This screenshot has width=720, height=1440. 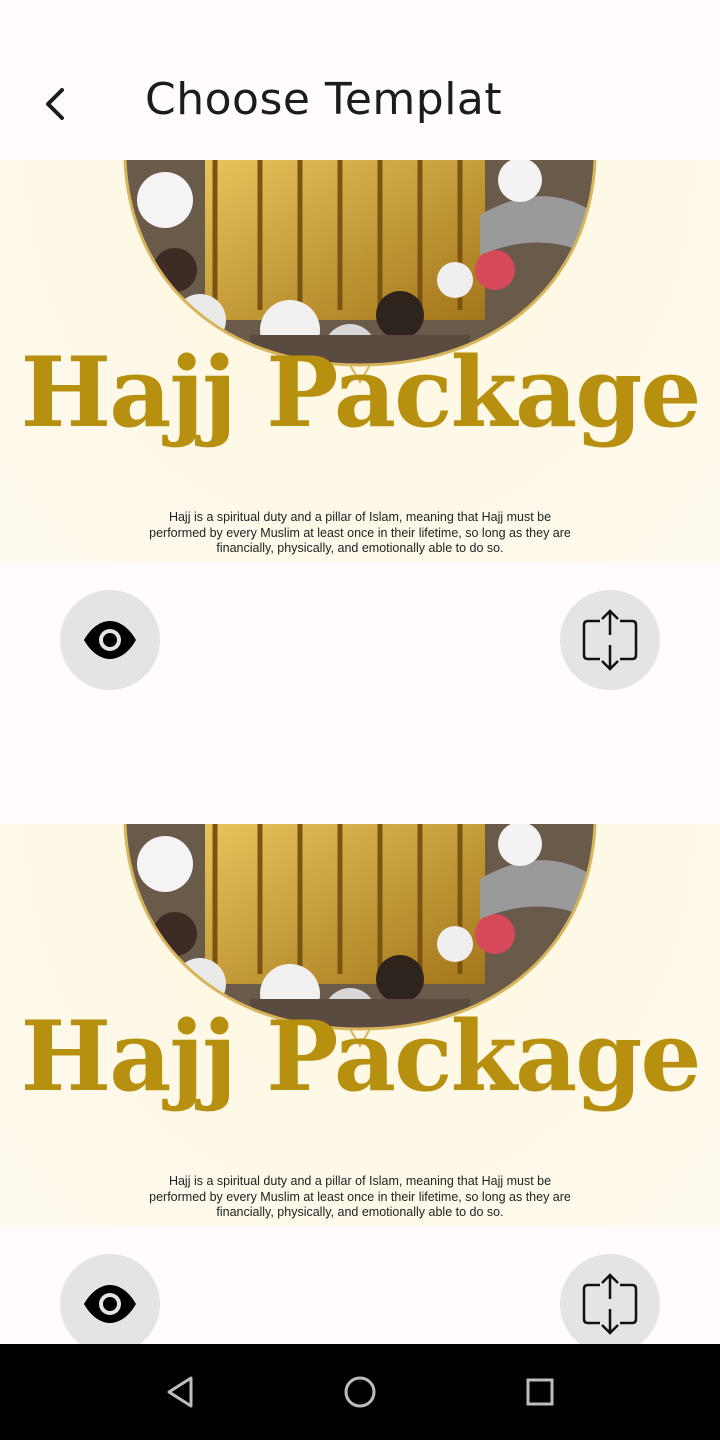 I want to click on chevron-left-icon, so click(x=55, y=104).